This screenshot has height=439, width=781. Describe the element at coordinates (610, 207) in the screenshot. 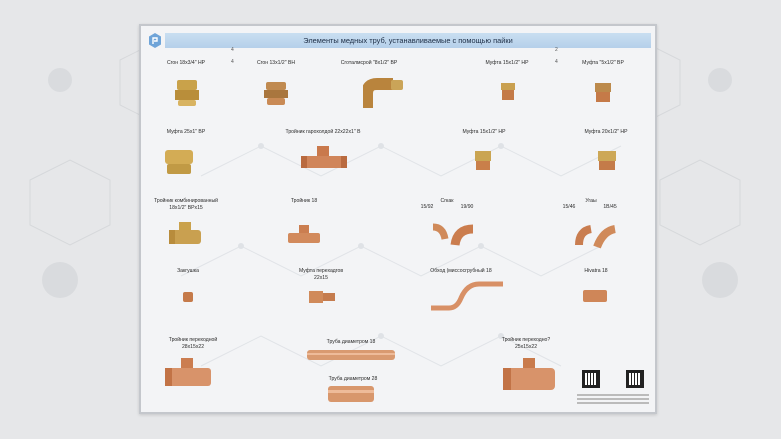

I see `label-ugly-45: 1В/45` at that location.